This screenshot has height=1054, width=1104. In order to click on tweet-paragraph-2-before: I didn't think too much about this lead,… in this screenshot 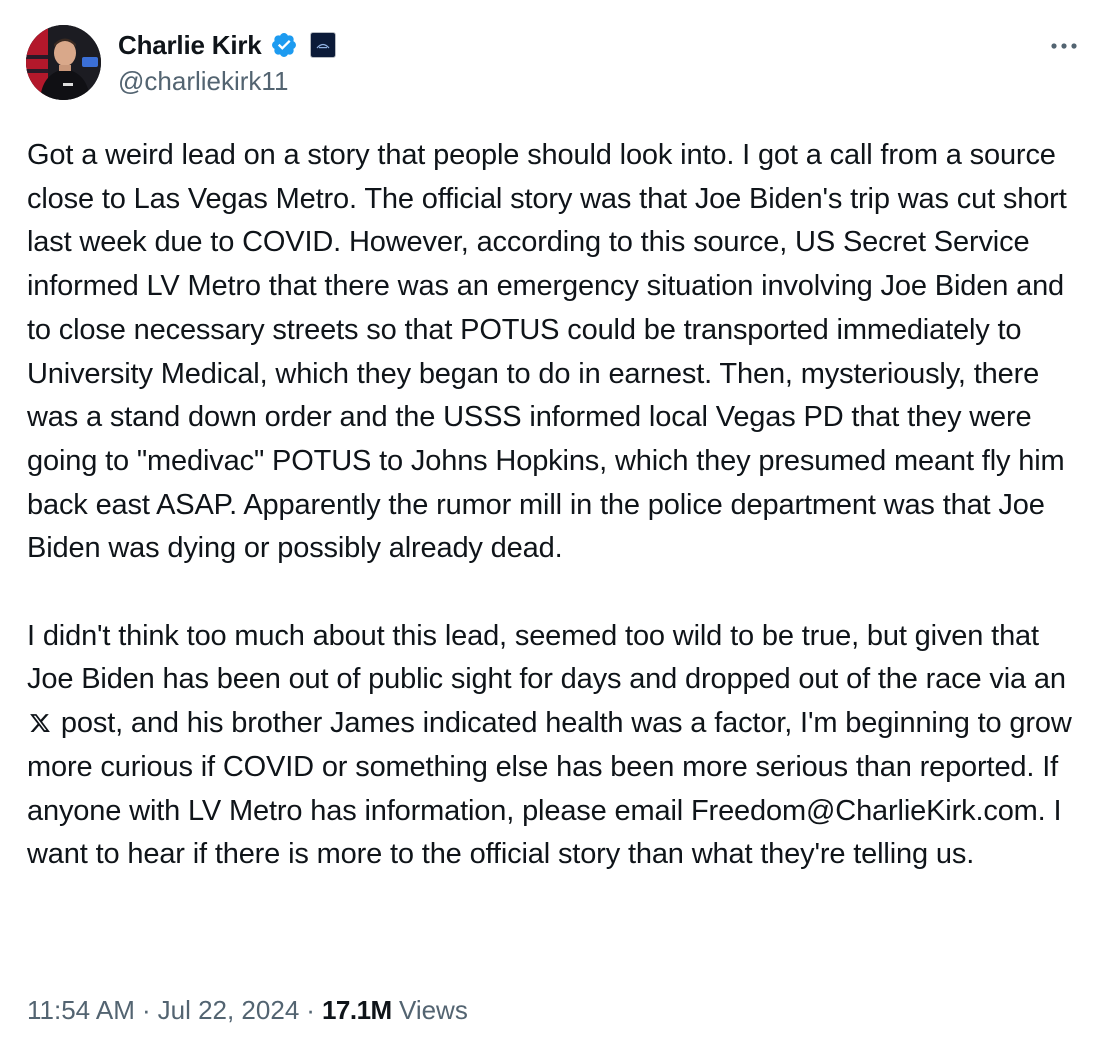, I will do `click(546, 657)`.